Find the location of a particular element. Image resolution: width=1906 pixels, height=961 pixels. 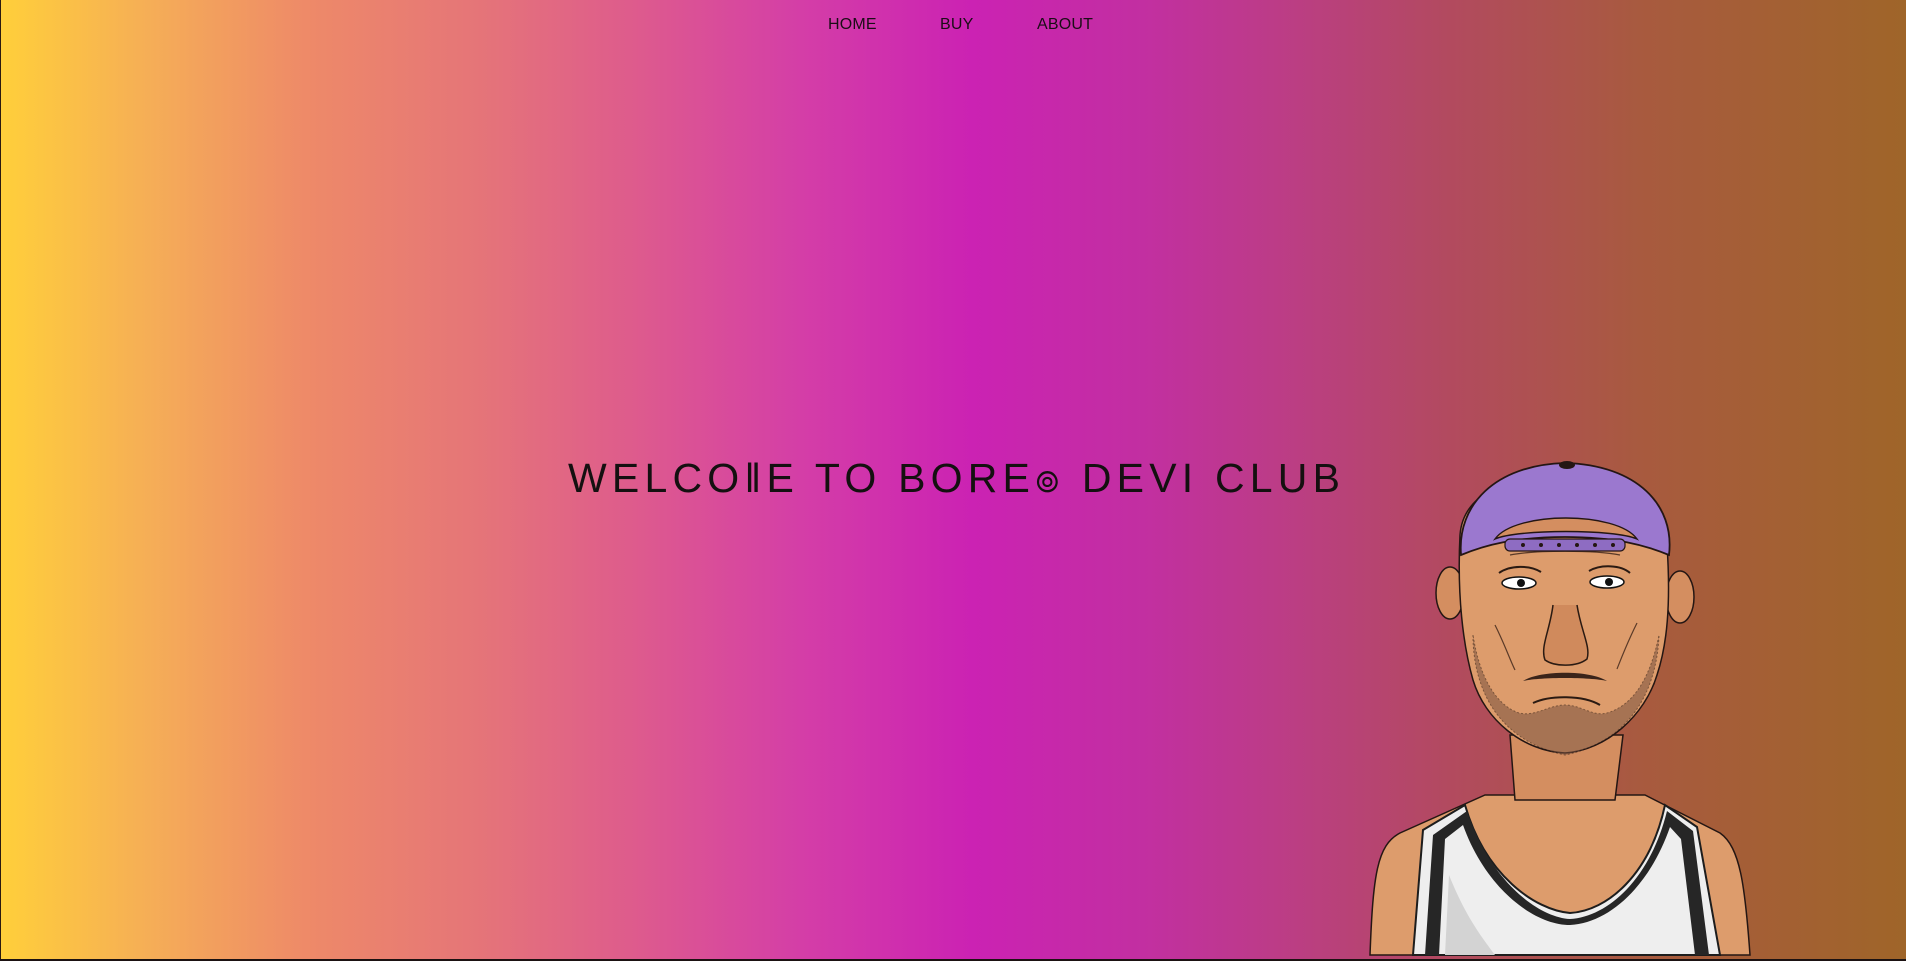

hero-headline: WELCO‖E TO BORE๏ DEVI CLUB is located at coordinates (957, 478).